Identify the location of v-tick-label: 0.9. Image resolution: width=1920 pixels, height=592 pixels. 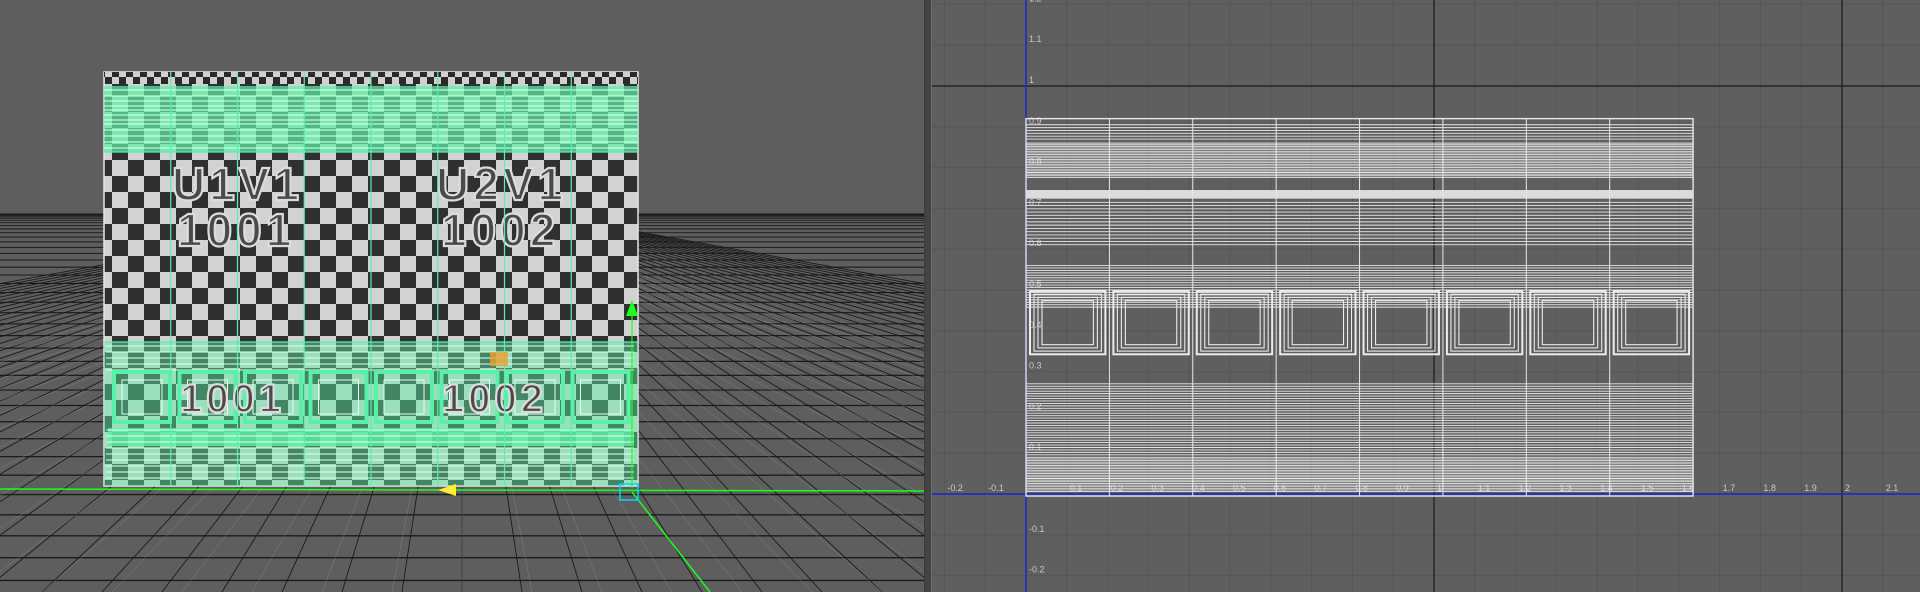
(1035, 121).